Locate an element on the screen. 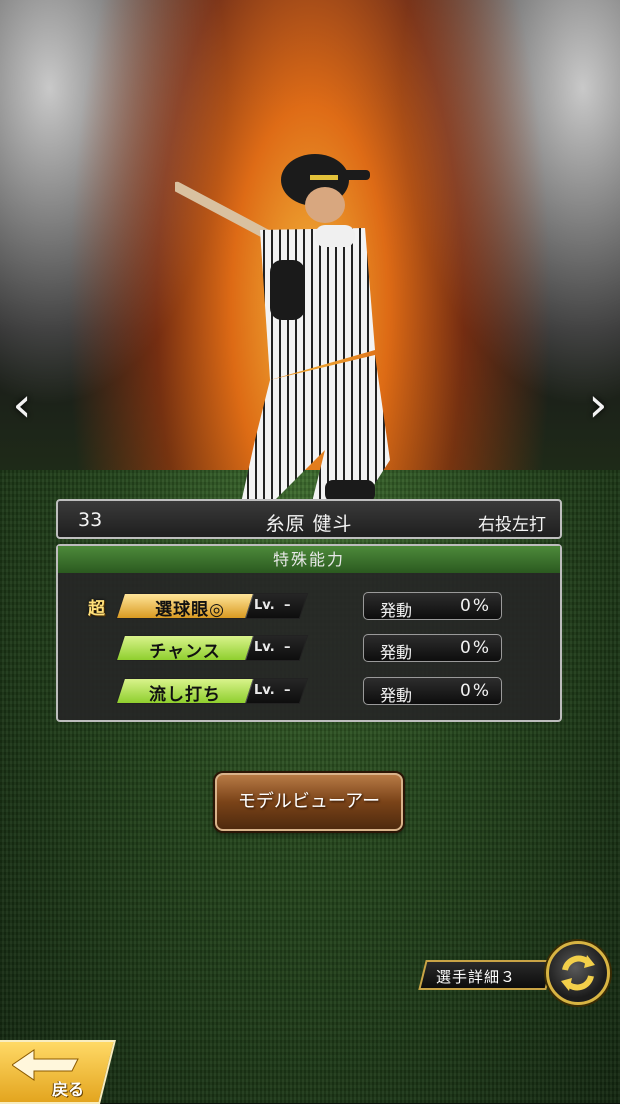 This screenshot has width=620, height=1104. super-badge: 超 is located at coordinates (96, 609).